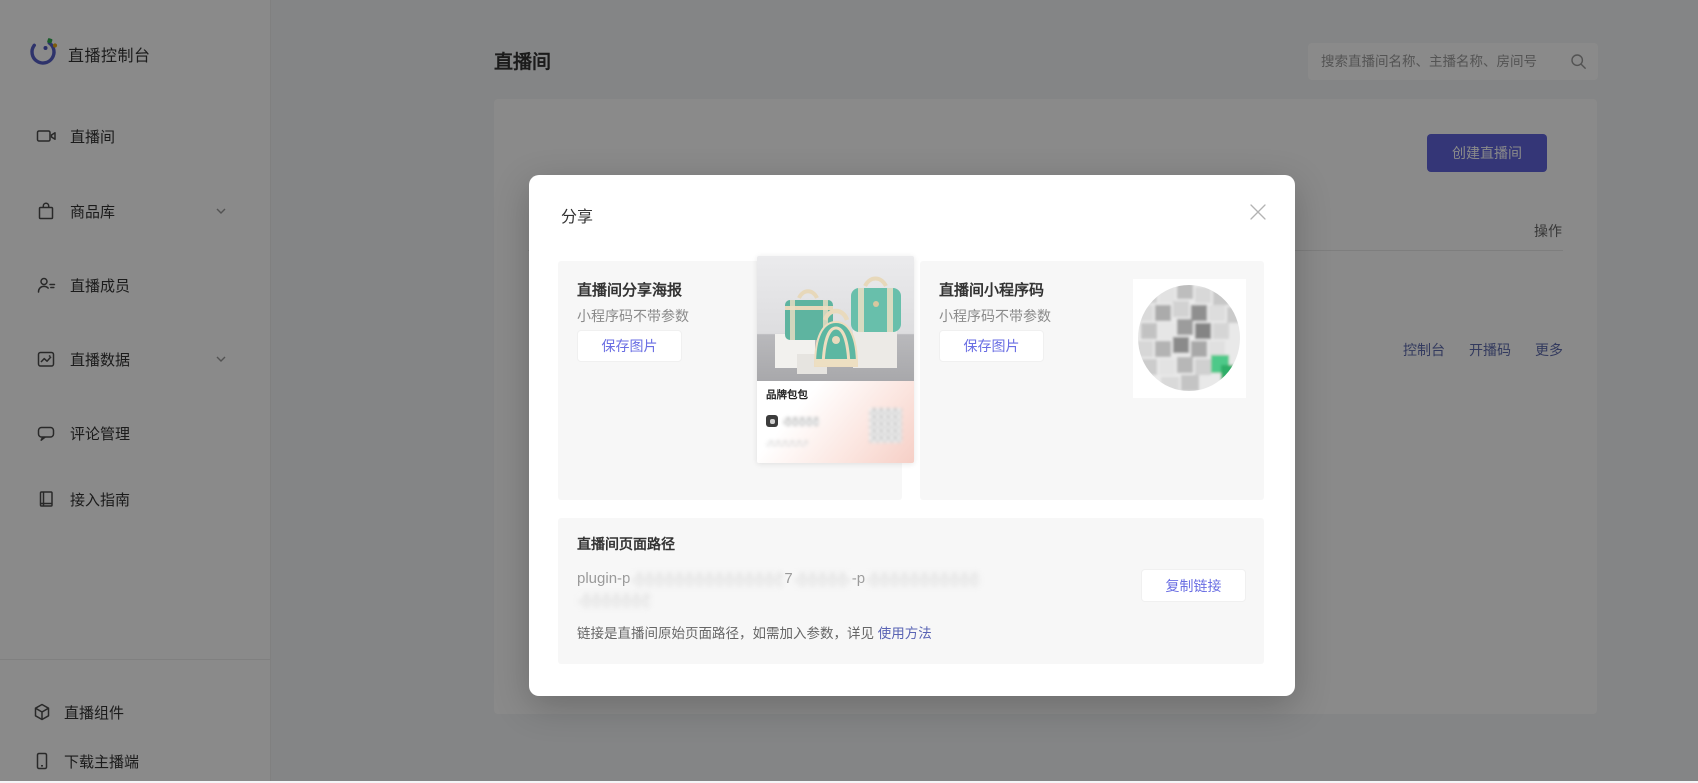  Describe the element at coordinates (772, 421) in the screenshot. I see `mini-program-icon` at that location.